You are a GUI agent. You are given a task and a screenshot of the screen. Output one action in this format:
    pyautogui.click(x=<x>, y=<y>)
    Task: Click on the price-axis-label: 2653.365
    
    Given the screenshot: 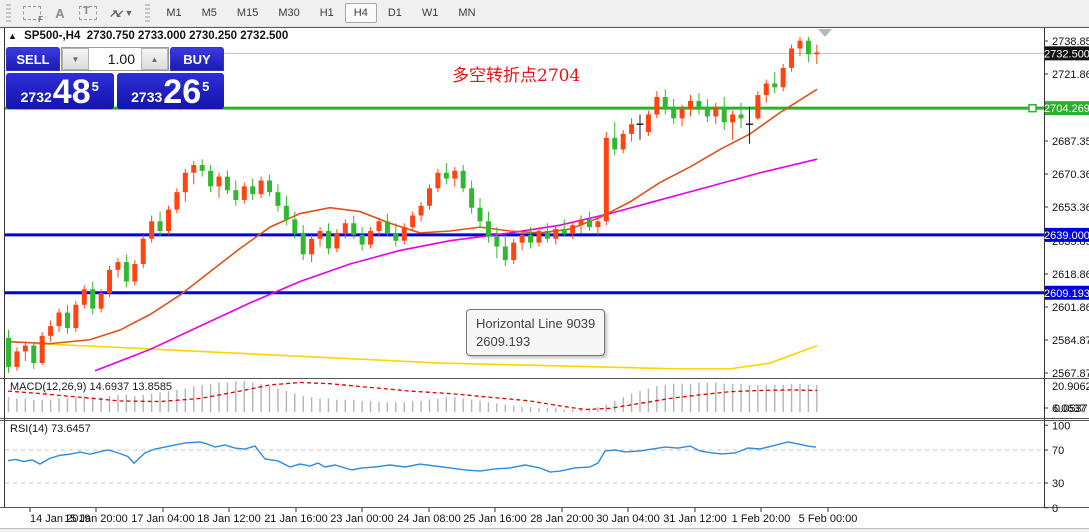 What is the action you would take?
    pyautogui.click(x=1070, y=208)
    